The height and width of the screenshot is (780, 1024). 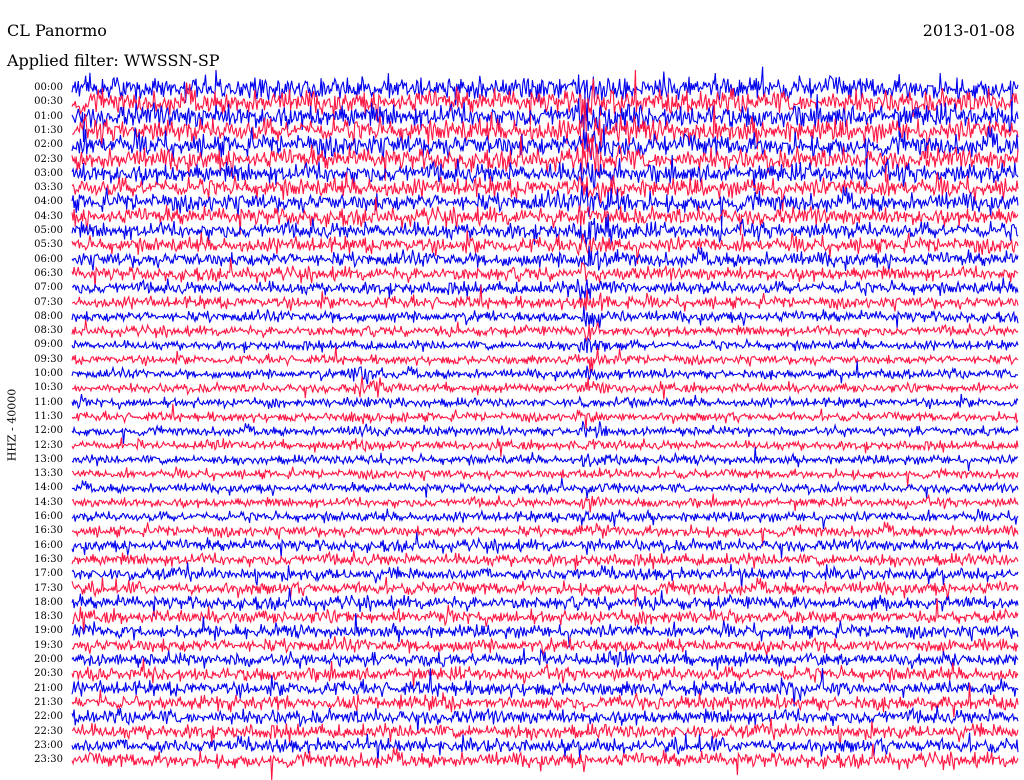 I want to click on row-label: 20:30, so click(x=48, y=674).